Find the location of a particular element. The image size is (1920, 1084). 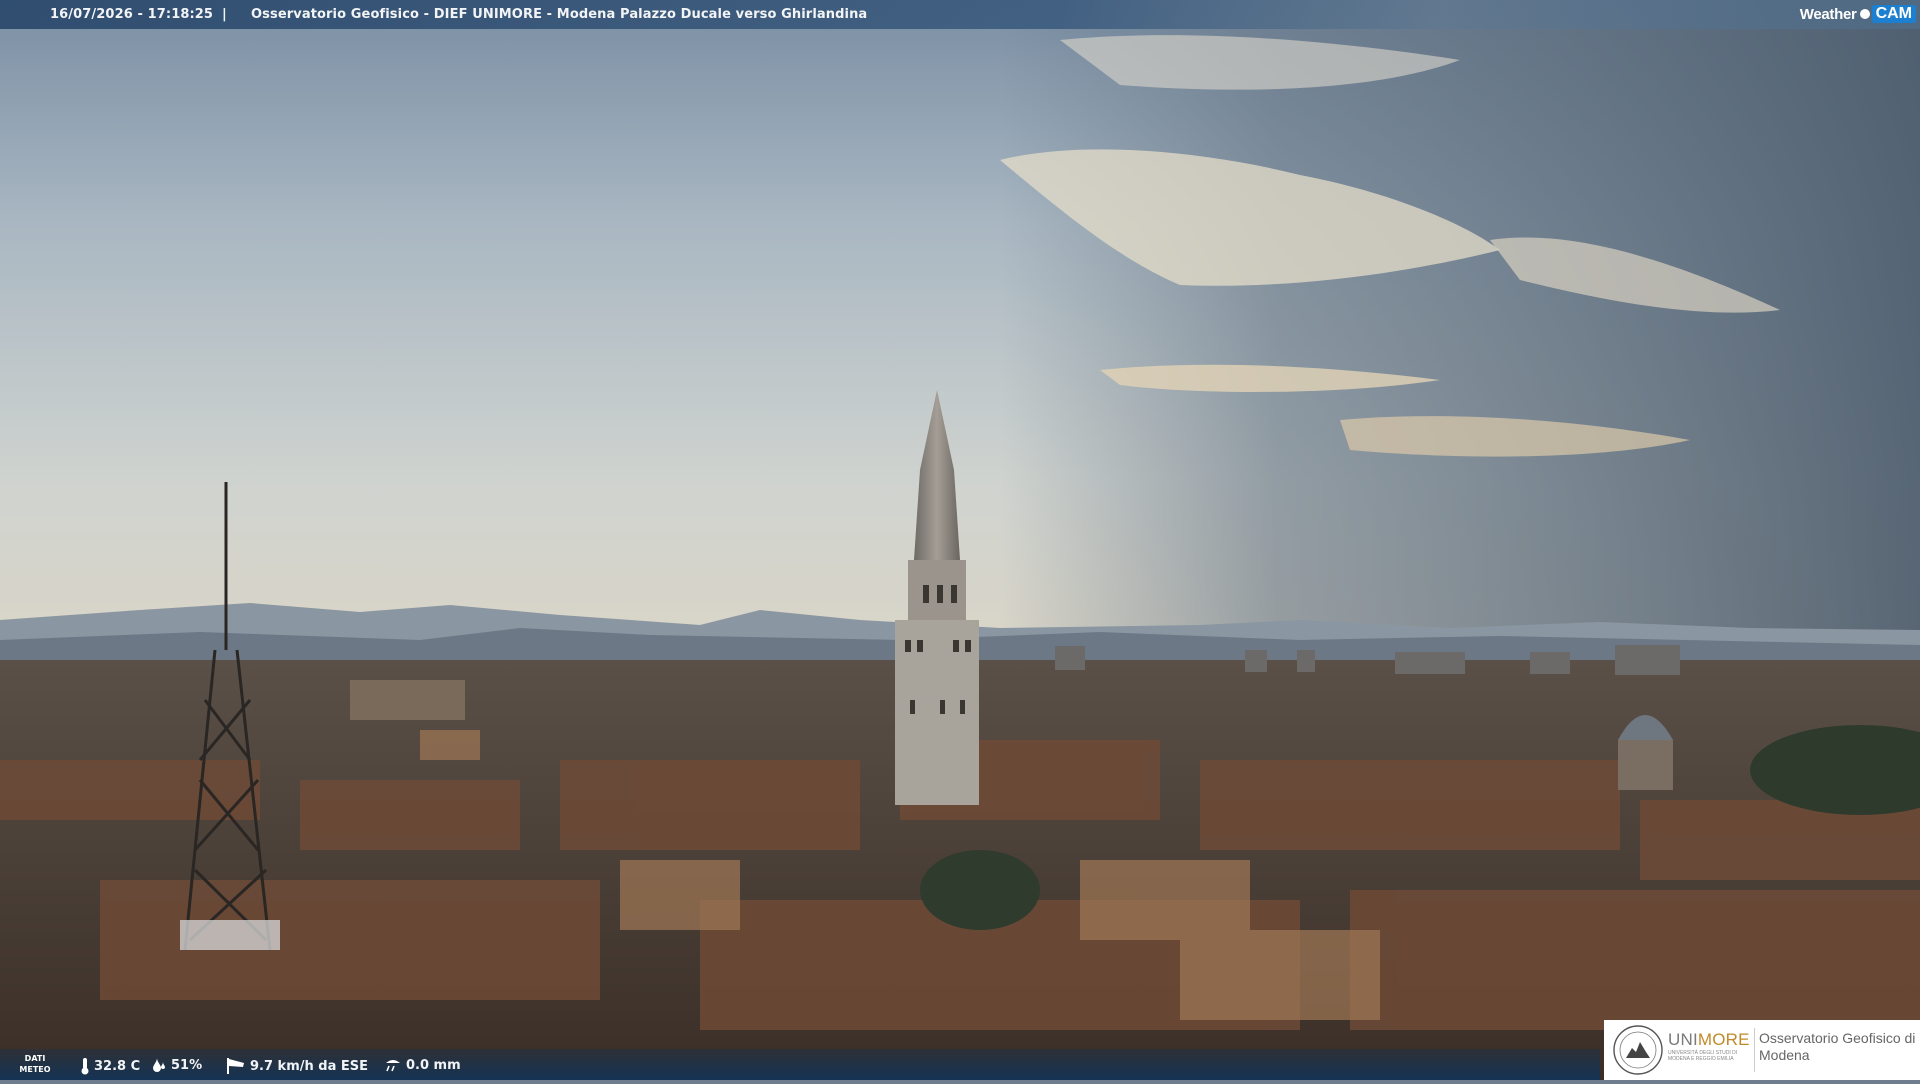

rain-readout: 0.0 mm is located at coordinates (422, 1065).